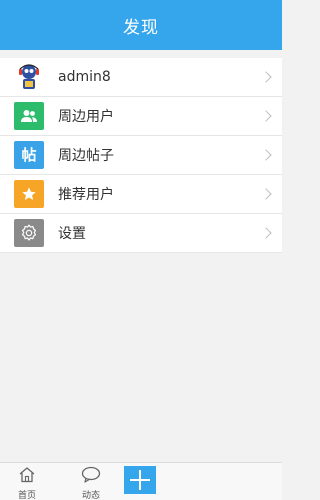 The width and height of the screenshot is (320, 500). What do you see at coordinates (141, 116) in the screenshot?
I see `menu-item-nearby-users: 周边用户` at bounding box center [141, 116].